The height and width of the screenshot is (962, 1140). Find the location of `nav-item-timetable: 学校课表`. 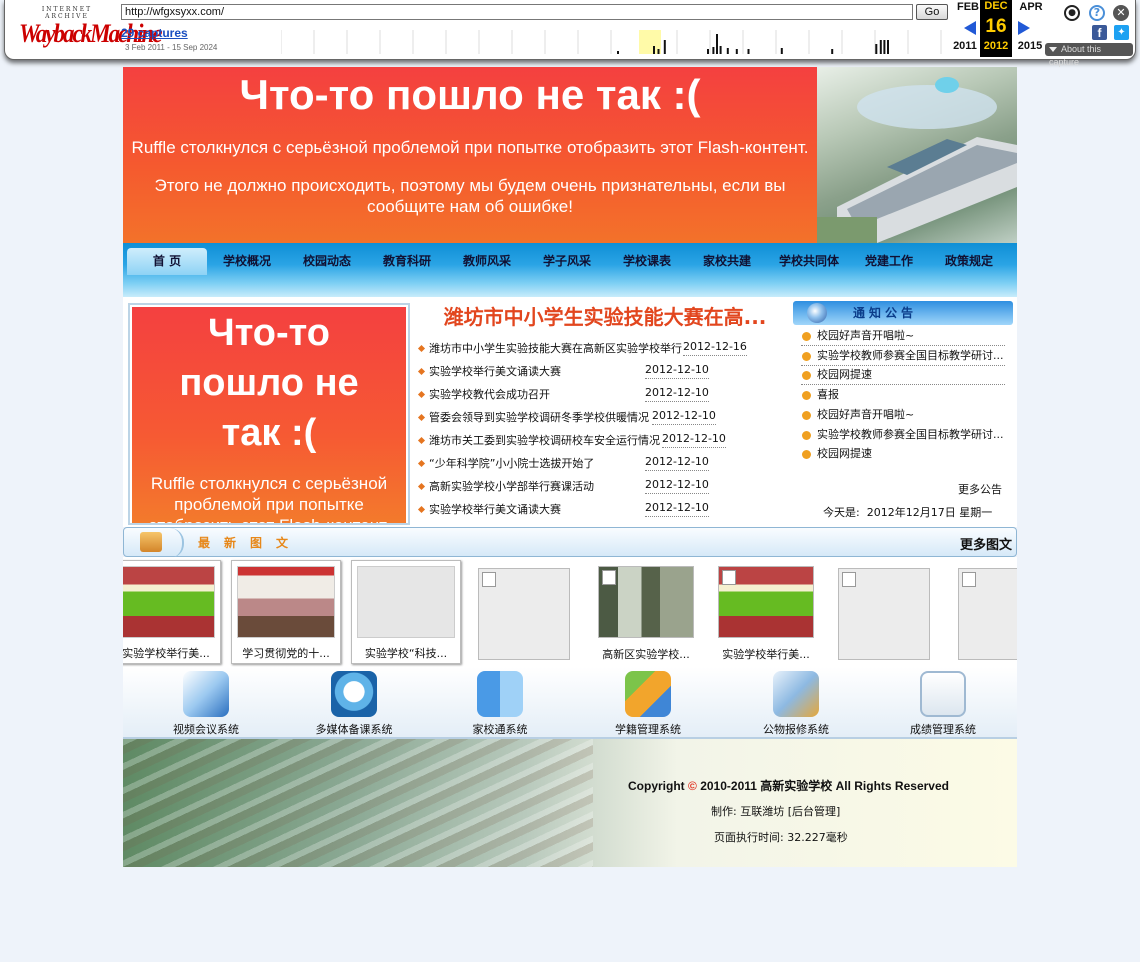

nav-item-timetable: 学校课表 is located at coordinates (647, 261).